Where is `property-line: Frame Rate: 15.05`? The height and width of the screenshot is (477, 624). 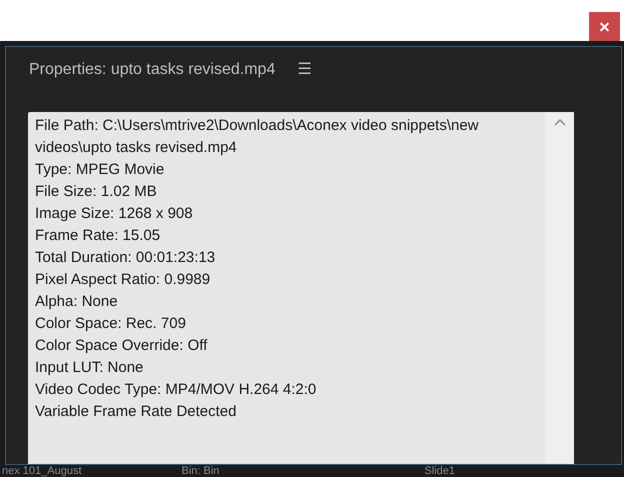 property-line: Frame Rate: 15.05 is located at coordinates (98, 236).